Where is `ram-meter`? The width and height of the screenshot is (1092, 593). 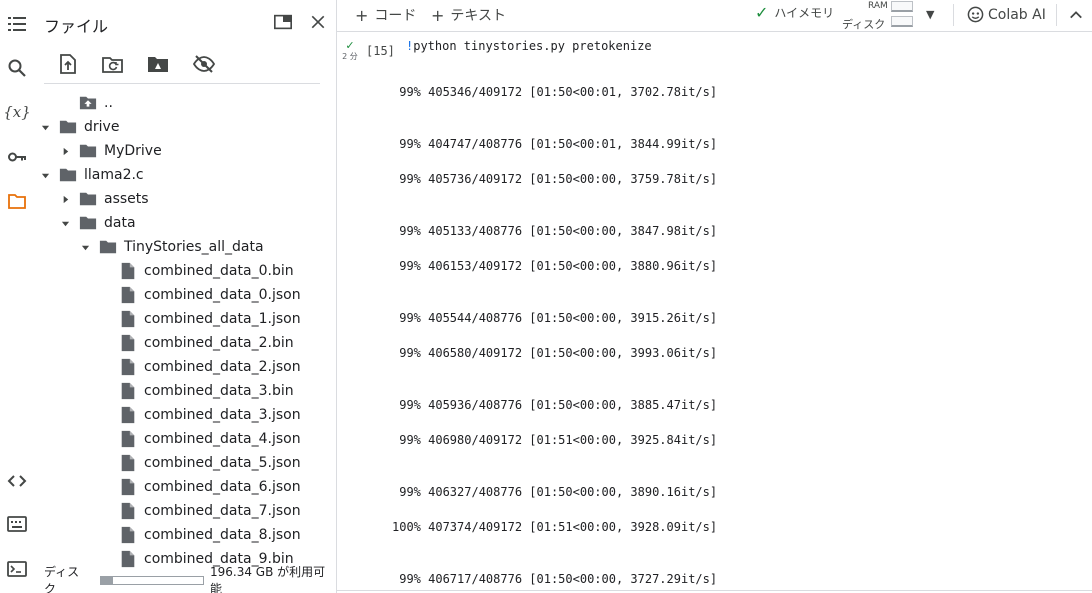 ram-meter is located at coordinates (902, 6).